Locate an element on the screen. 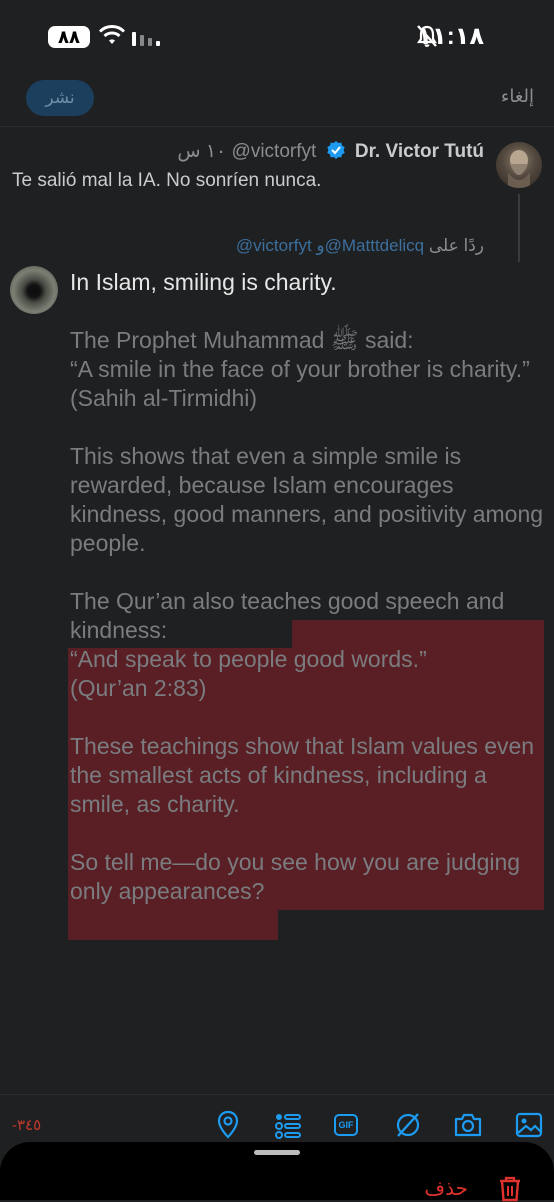  post-time: ١٠ س is located at coordinates (202, 151).